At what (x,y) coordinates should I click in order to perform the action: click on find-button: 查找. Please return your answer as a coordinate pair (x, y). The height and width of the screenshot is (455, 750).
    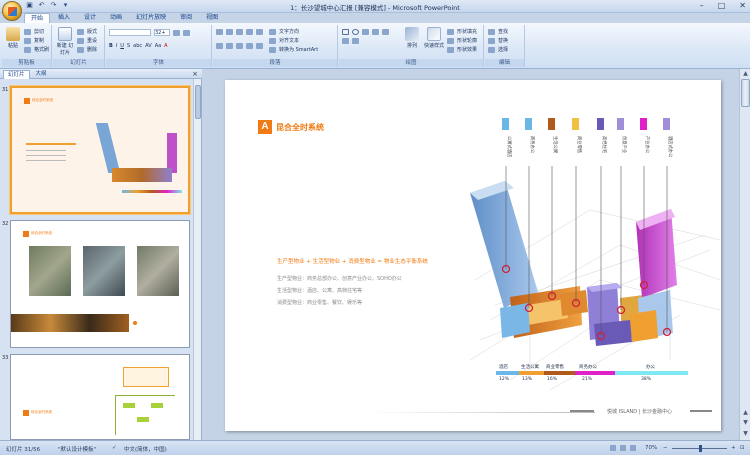
    Looking at the image, I should click on (498, 31).